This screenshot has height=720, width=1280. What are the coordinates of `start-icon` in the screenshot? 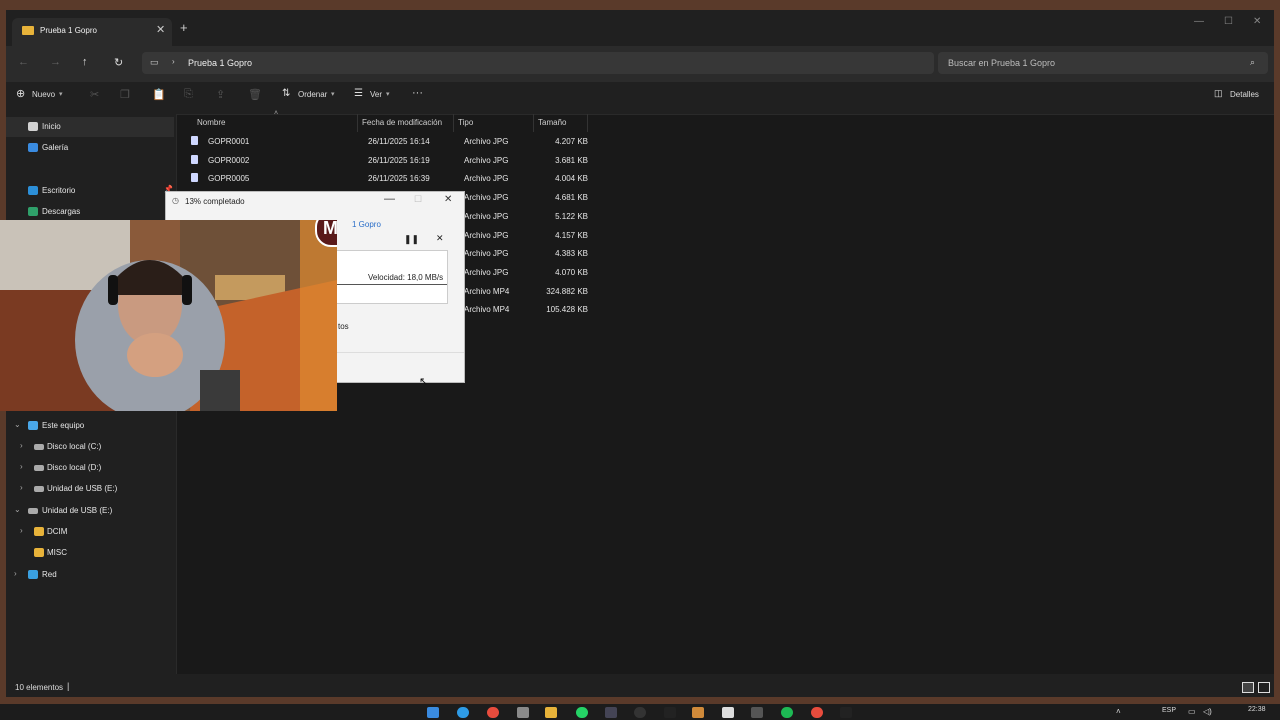 It's located at (433, 712).